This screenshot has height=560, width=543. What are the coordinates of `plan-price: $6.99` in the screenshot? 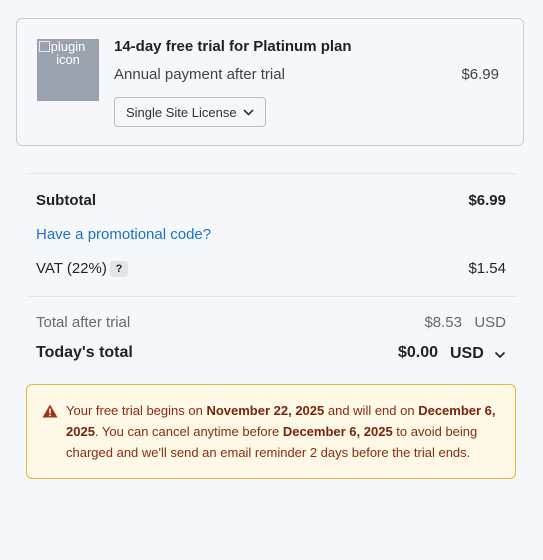 It's located at (480, 74).